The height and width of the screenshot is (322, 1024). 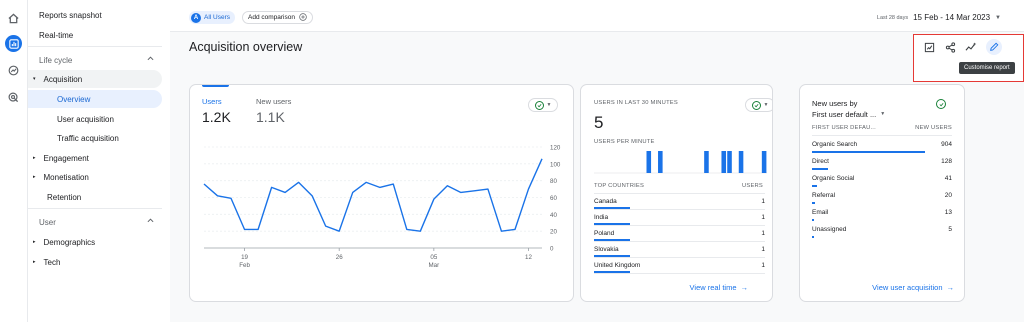 What do you see at coordinates (100, 262) in the screenshot?
I see `nav-tech: ▸ Tech` at bounding box center [100, 262].